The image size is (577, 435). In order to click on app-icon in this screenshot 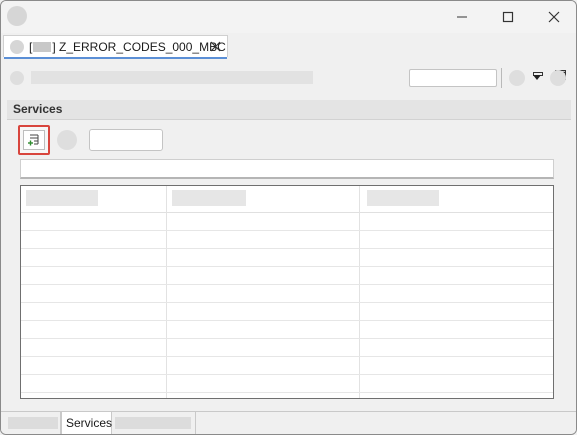, I will do `click(17, 16)`.